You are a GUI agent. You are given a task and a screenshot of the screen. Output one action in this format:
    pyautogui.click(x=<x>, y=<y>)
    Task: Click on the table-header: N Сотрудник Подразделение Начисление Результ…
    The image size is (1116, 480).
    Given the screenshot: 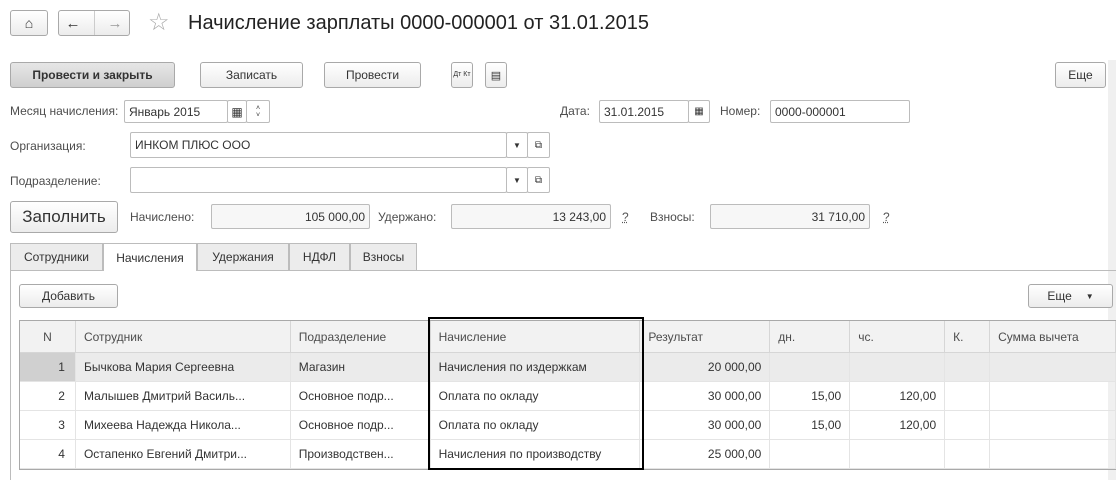 What is the action you would take?
    pyautogui.click(x=568, y=337)
    